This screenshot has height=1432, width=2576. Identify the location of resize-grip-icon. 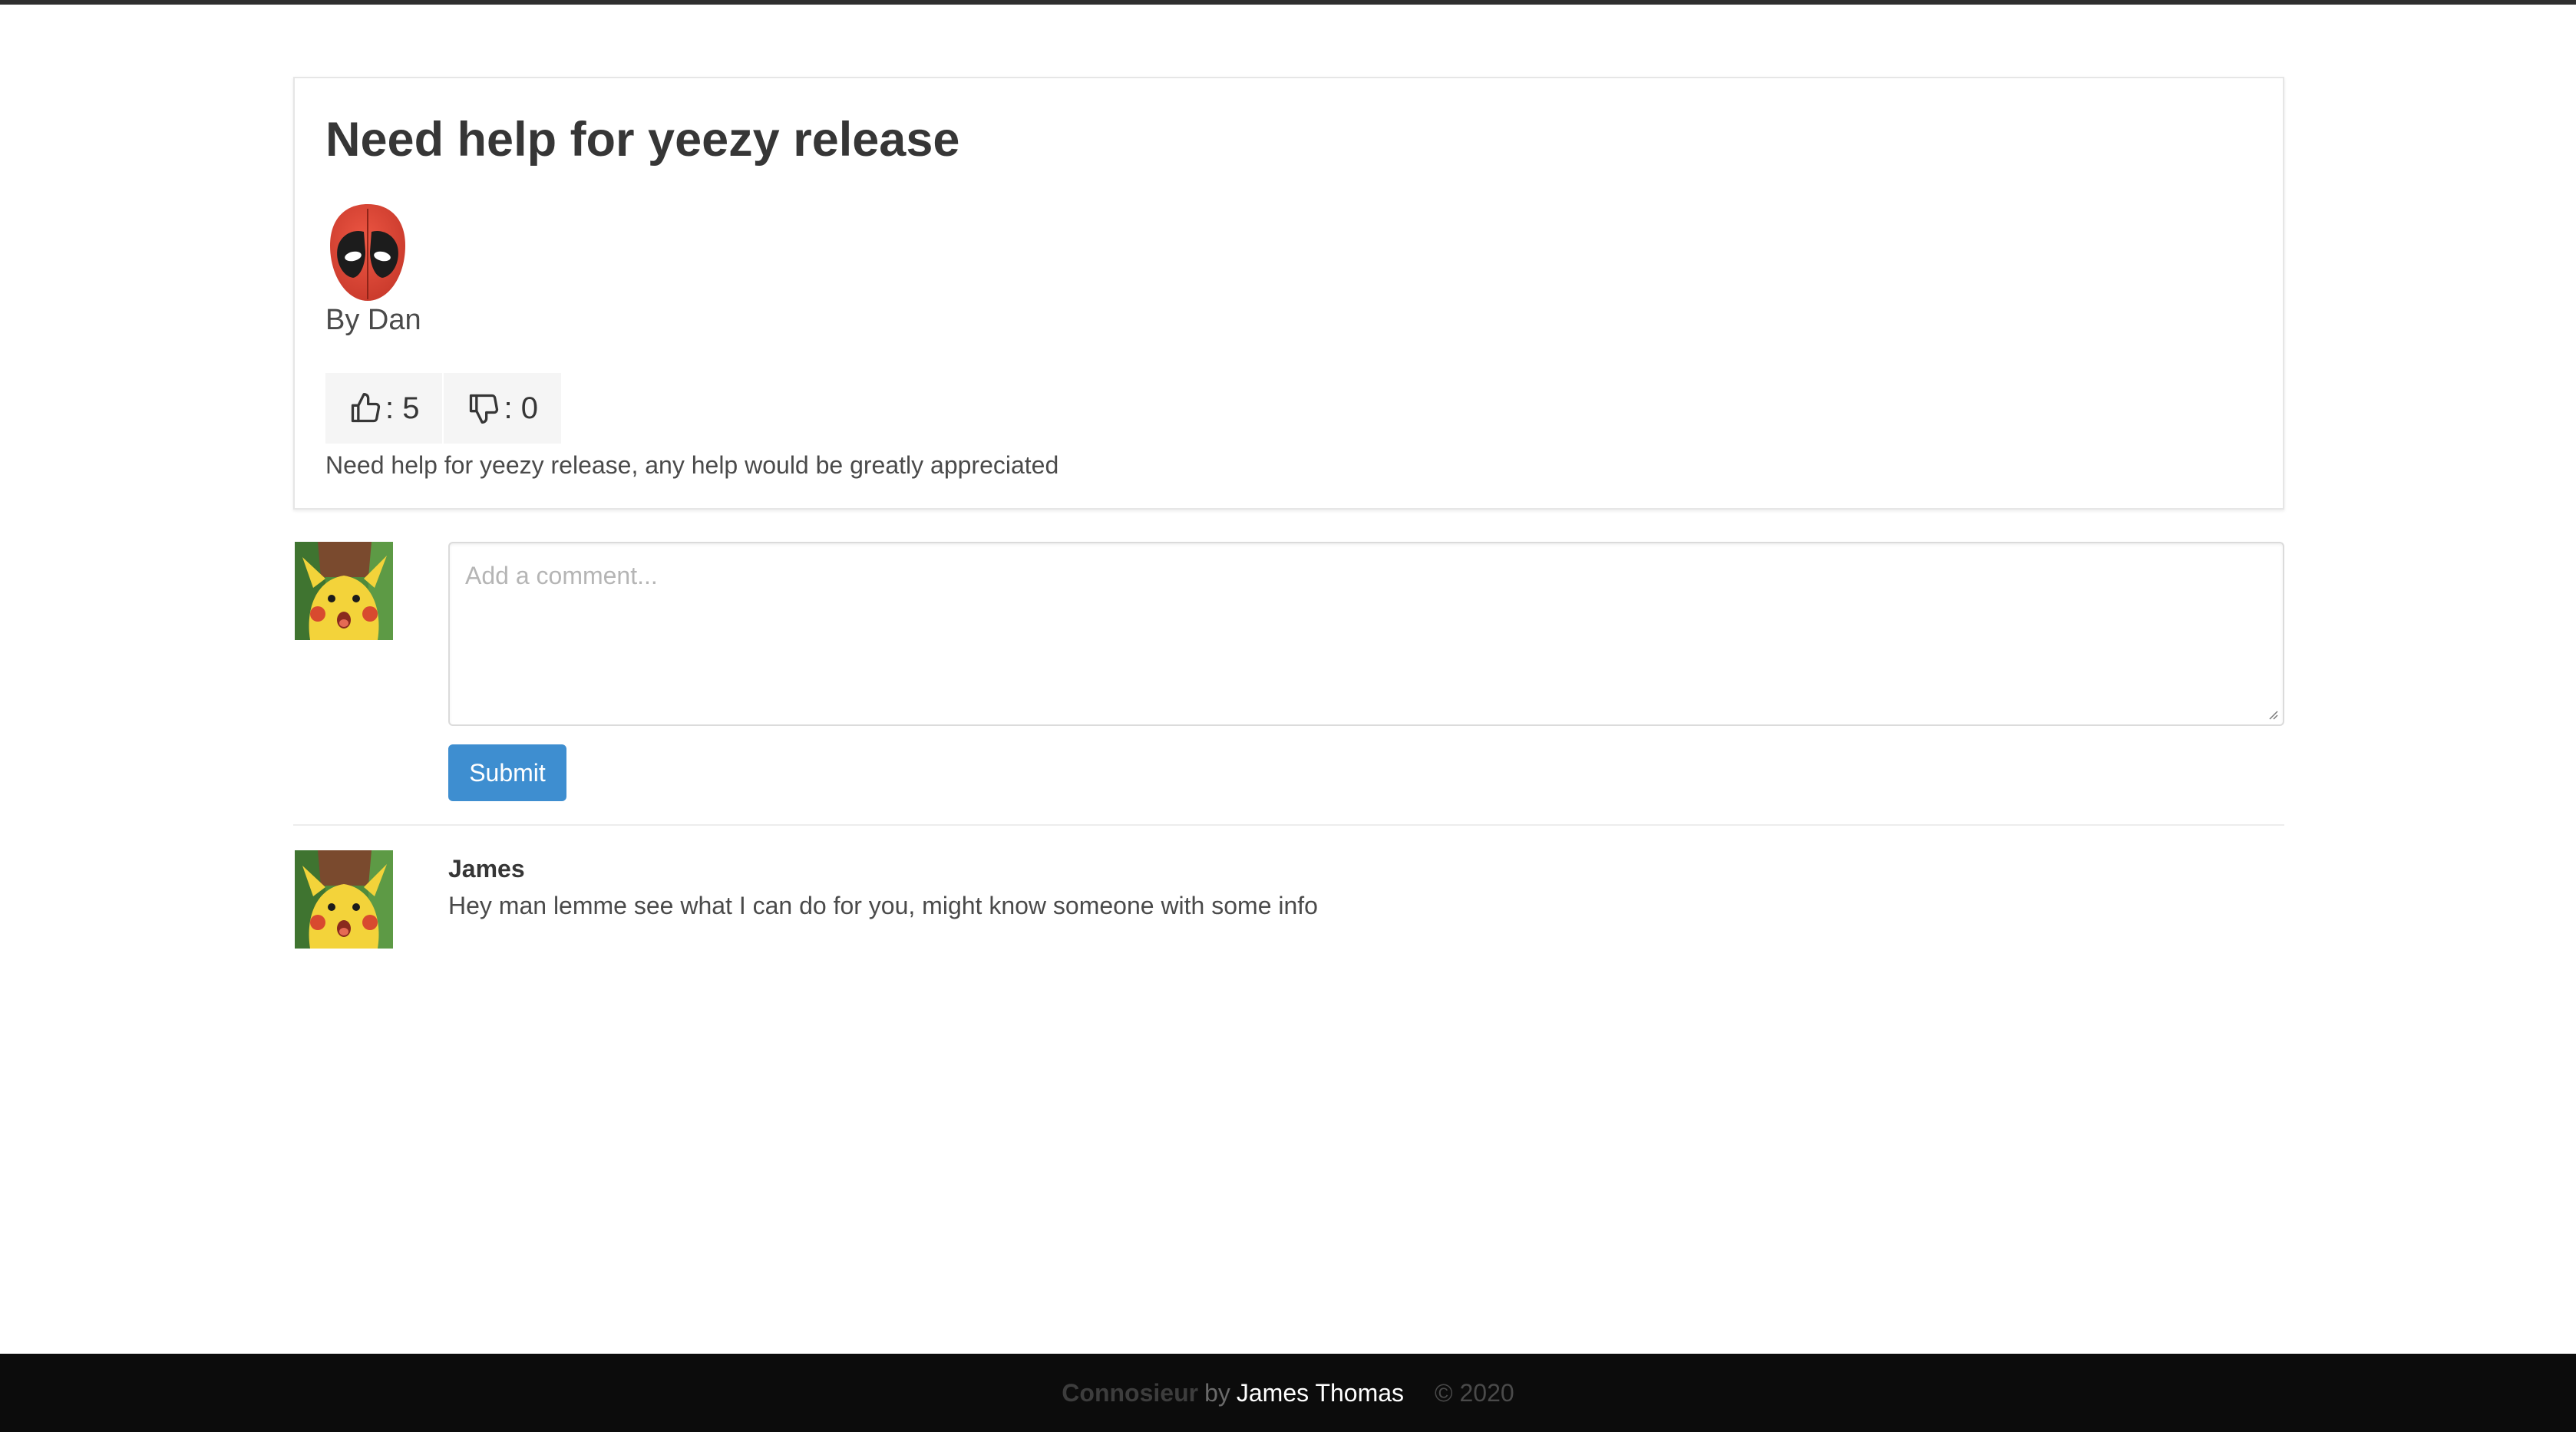
(2272, 714).